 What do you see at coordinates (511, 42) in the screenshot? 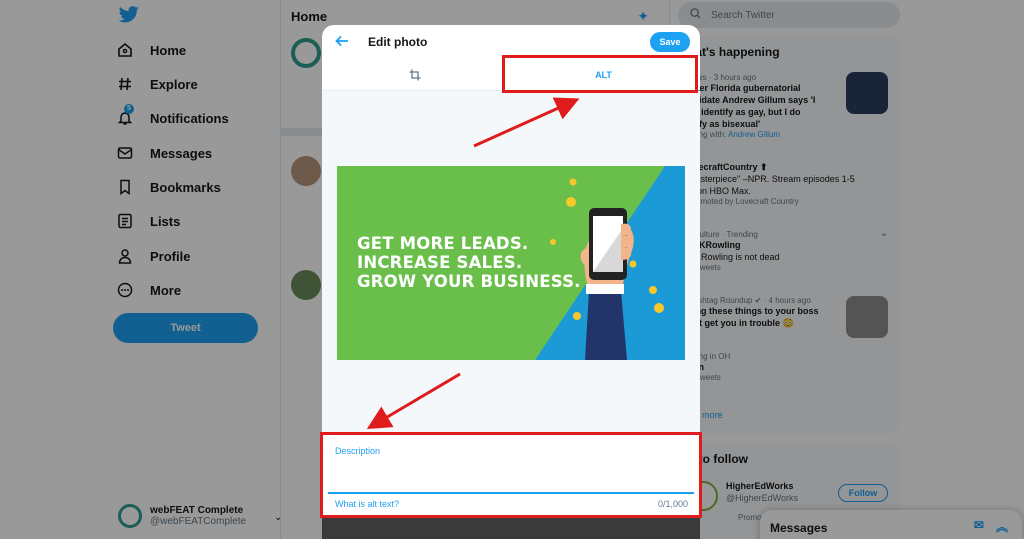
I see `modal-header: Edit photo Save` at bounding box center [511, 42].